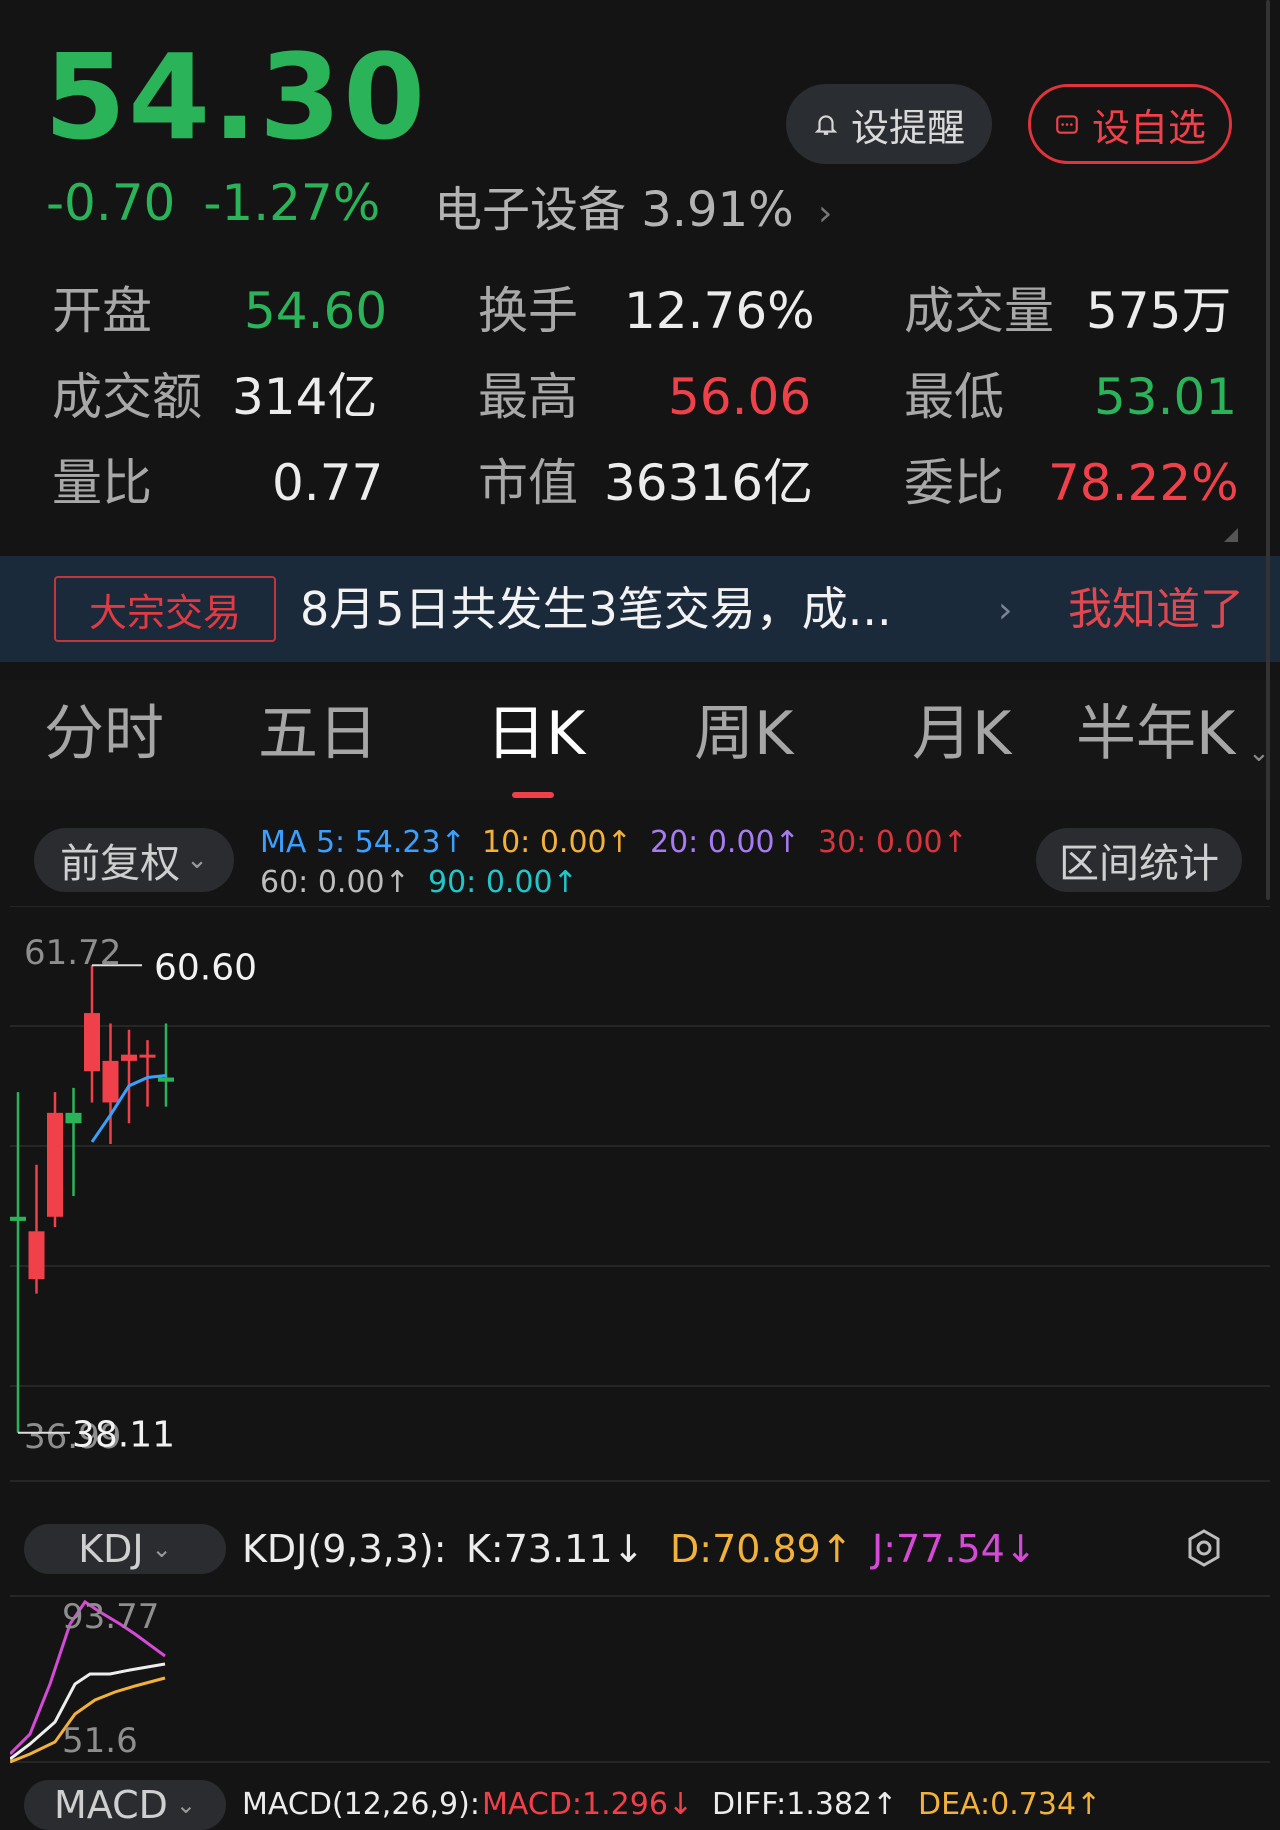  I want to click on price-change-row: -0.70 -1.27%, so click(227, 203).